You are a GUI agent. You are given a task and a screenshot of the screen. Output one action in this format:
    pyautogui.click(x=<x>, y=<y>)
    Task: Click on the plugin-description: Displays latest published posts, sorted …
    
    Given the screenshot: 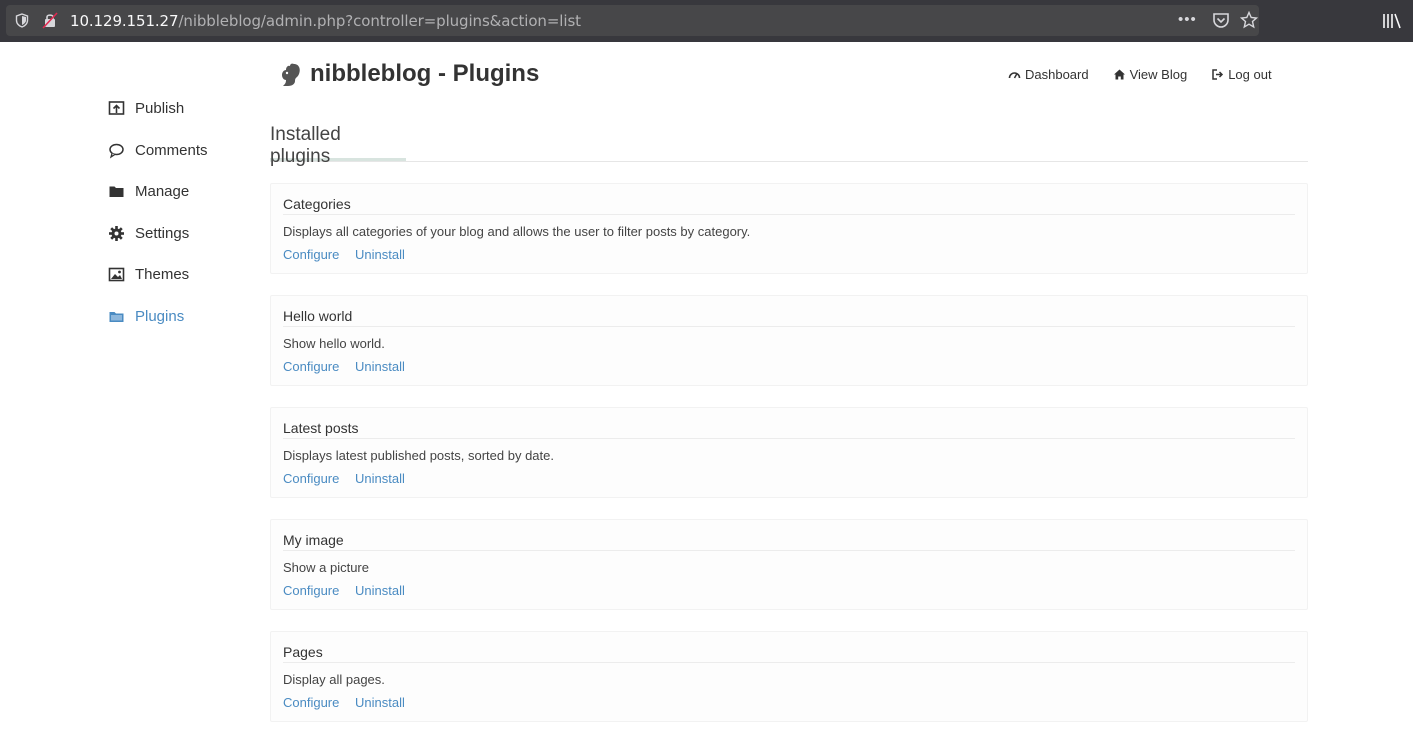 What is the action you would take?
    pyautogui.click(x=418, y=455)
    